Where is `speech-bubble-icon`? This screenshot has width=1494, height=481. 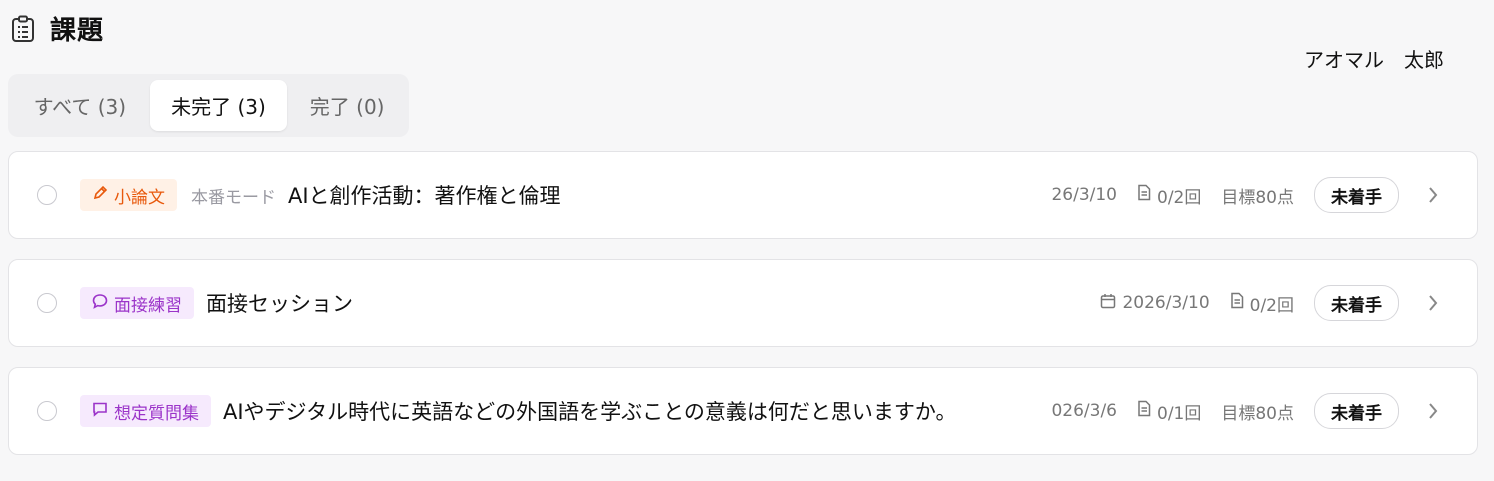 speech-bubble-icon is located at coordinates (100, 303).